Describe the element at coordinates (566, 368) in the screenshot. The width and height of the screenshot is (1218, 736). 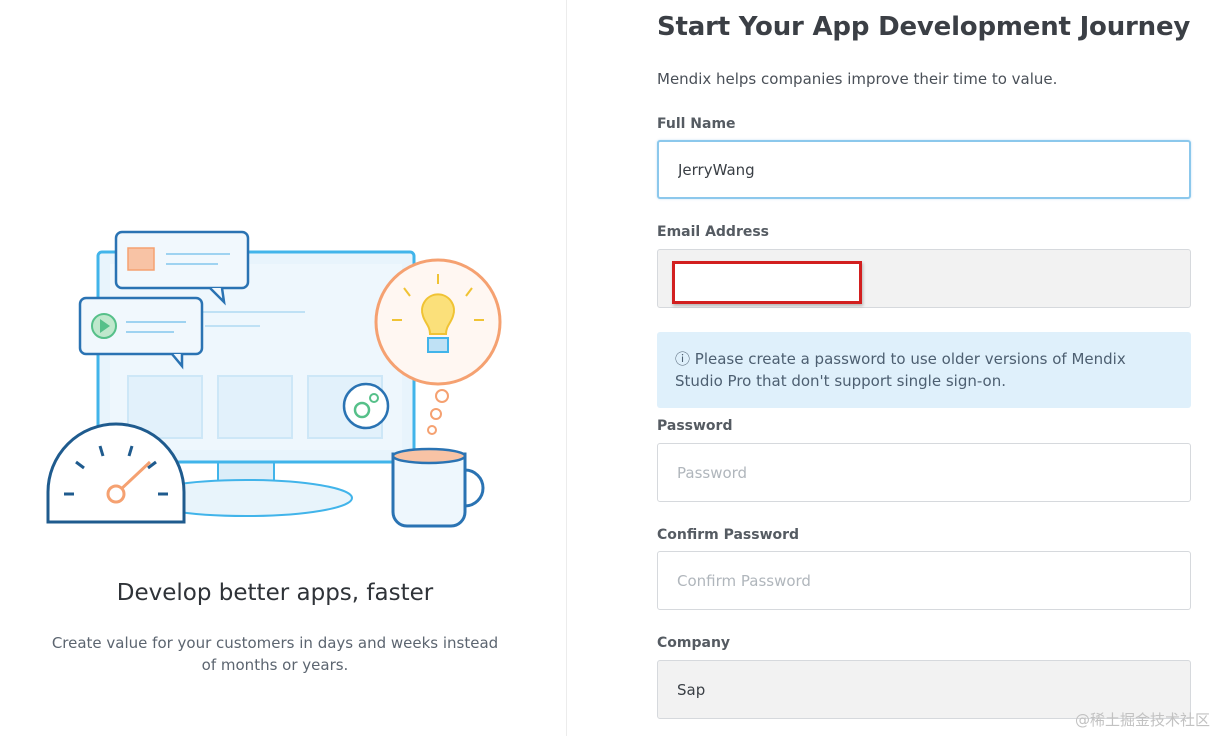
I see `panel-divider` at that location.